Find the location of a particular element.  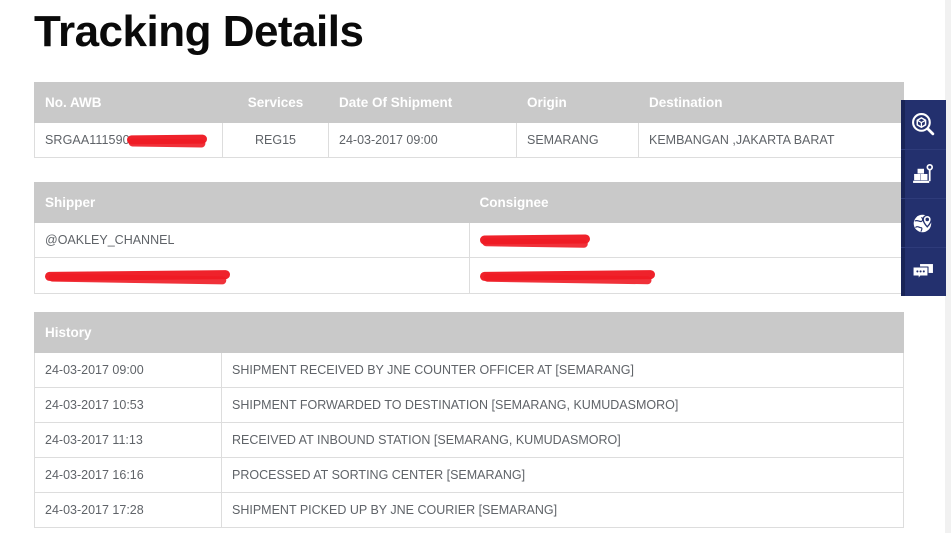

parties-row is located at coordinates (469, 275).